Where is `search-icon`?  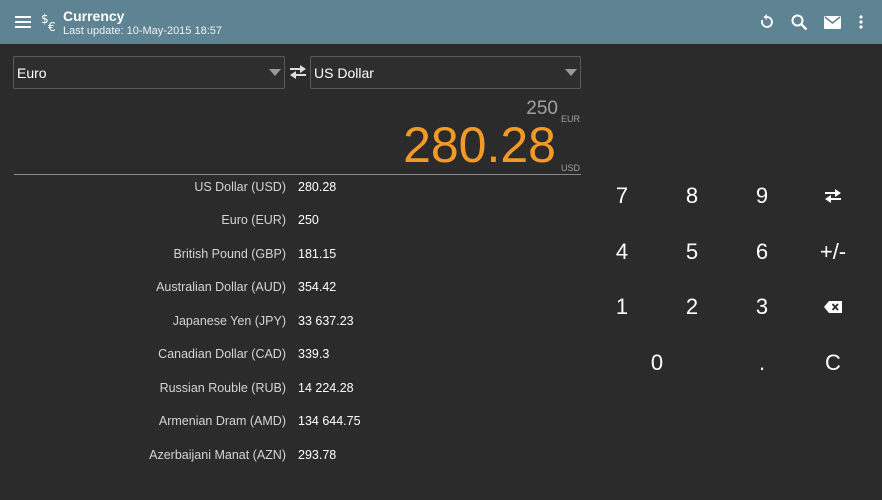
search-icon is located at coordinates (799, 22).